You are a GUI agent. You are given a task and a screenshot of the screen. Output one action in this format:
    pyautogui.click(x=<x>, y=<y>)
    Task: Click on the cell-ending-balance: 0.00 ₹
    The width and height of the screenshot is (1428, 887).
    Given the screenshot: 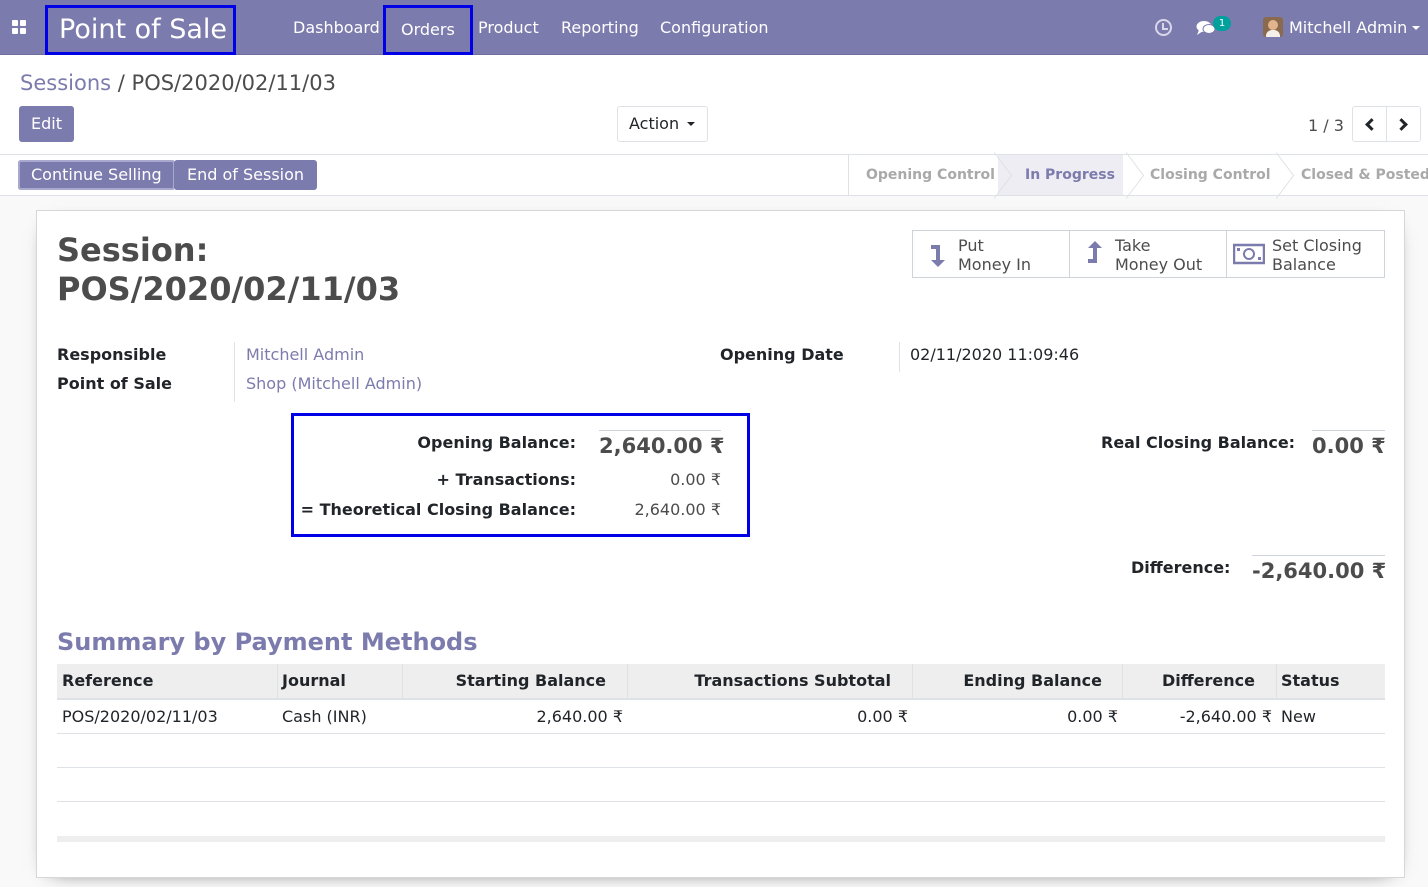 What is the action you would take?
    pyautogui.click(x=1092, y=716)
    